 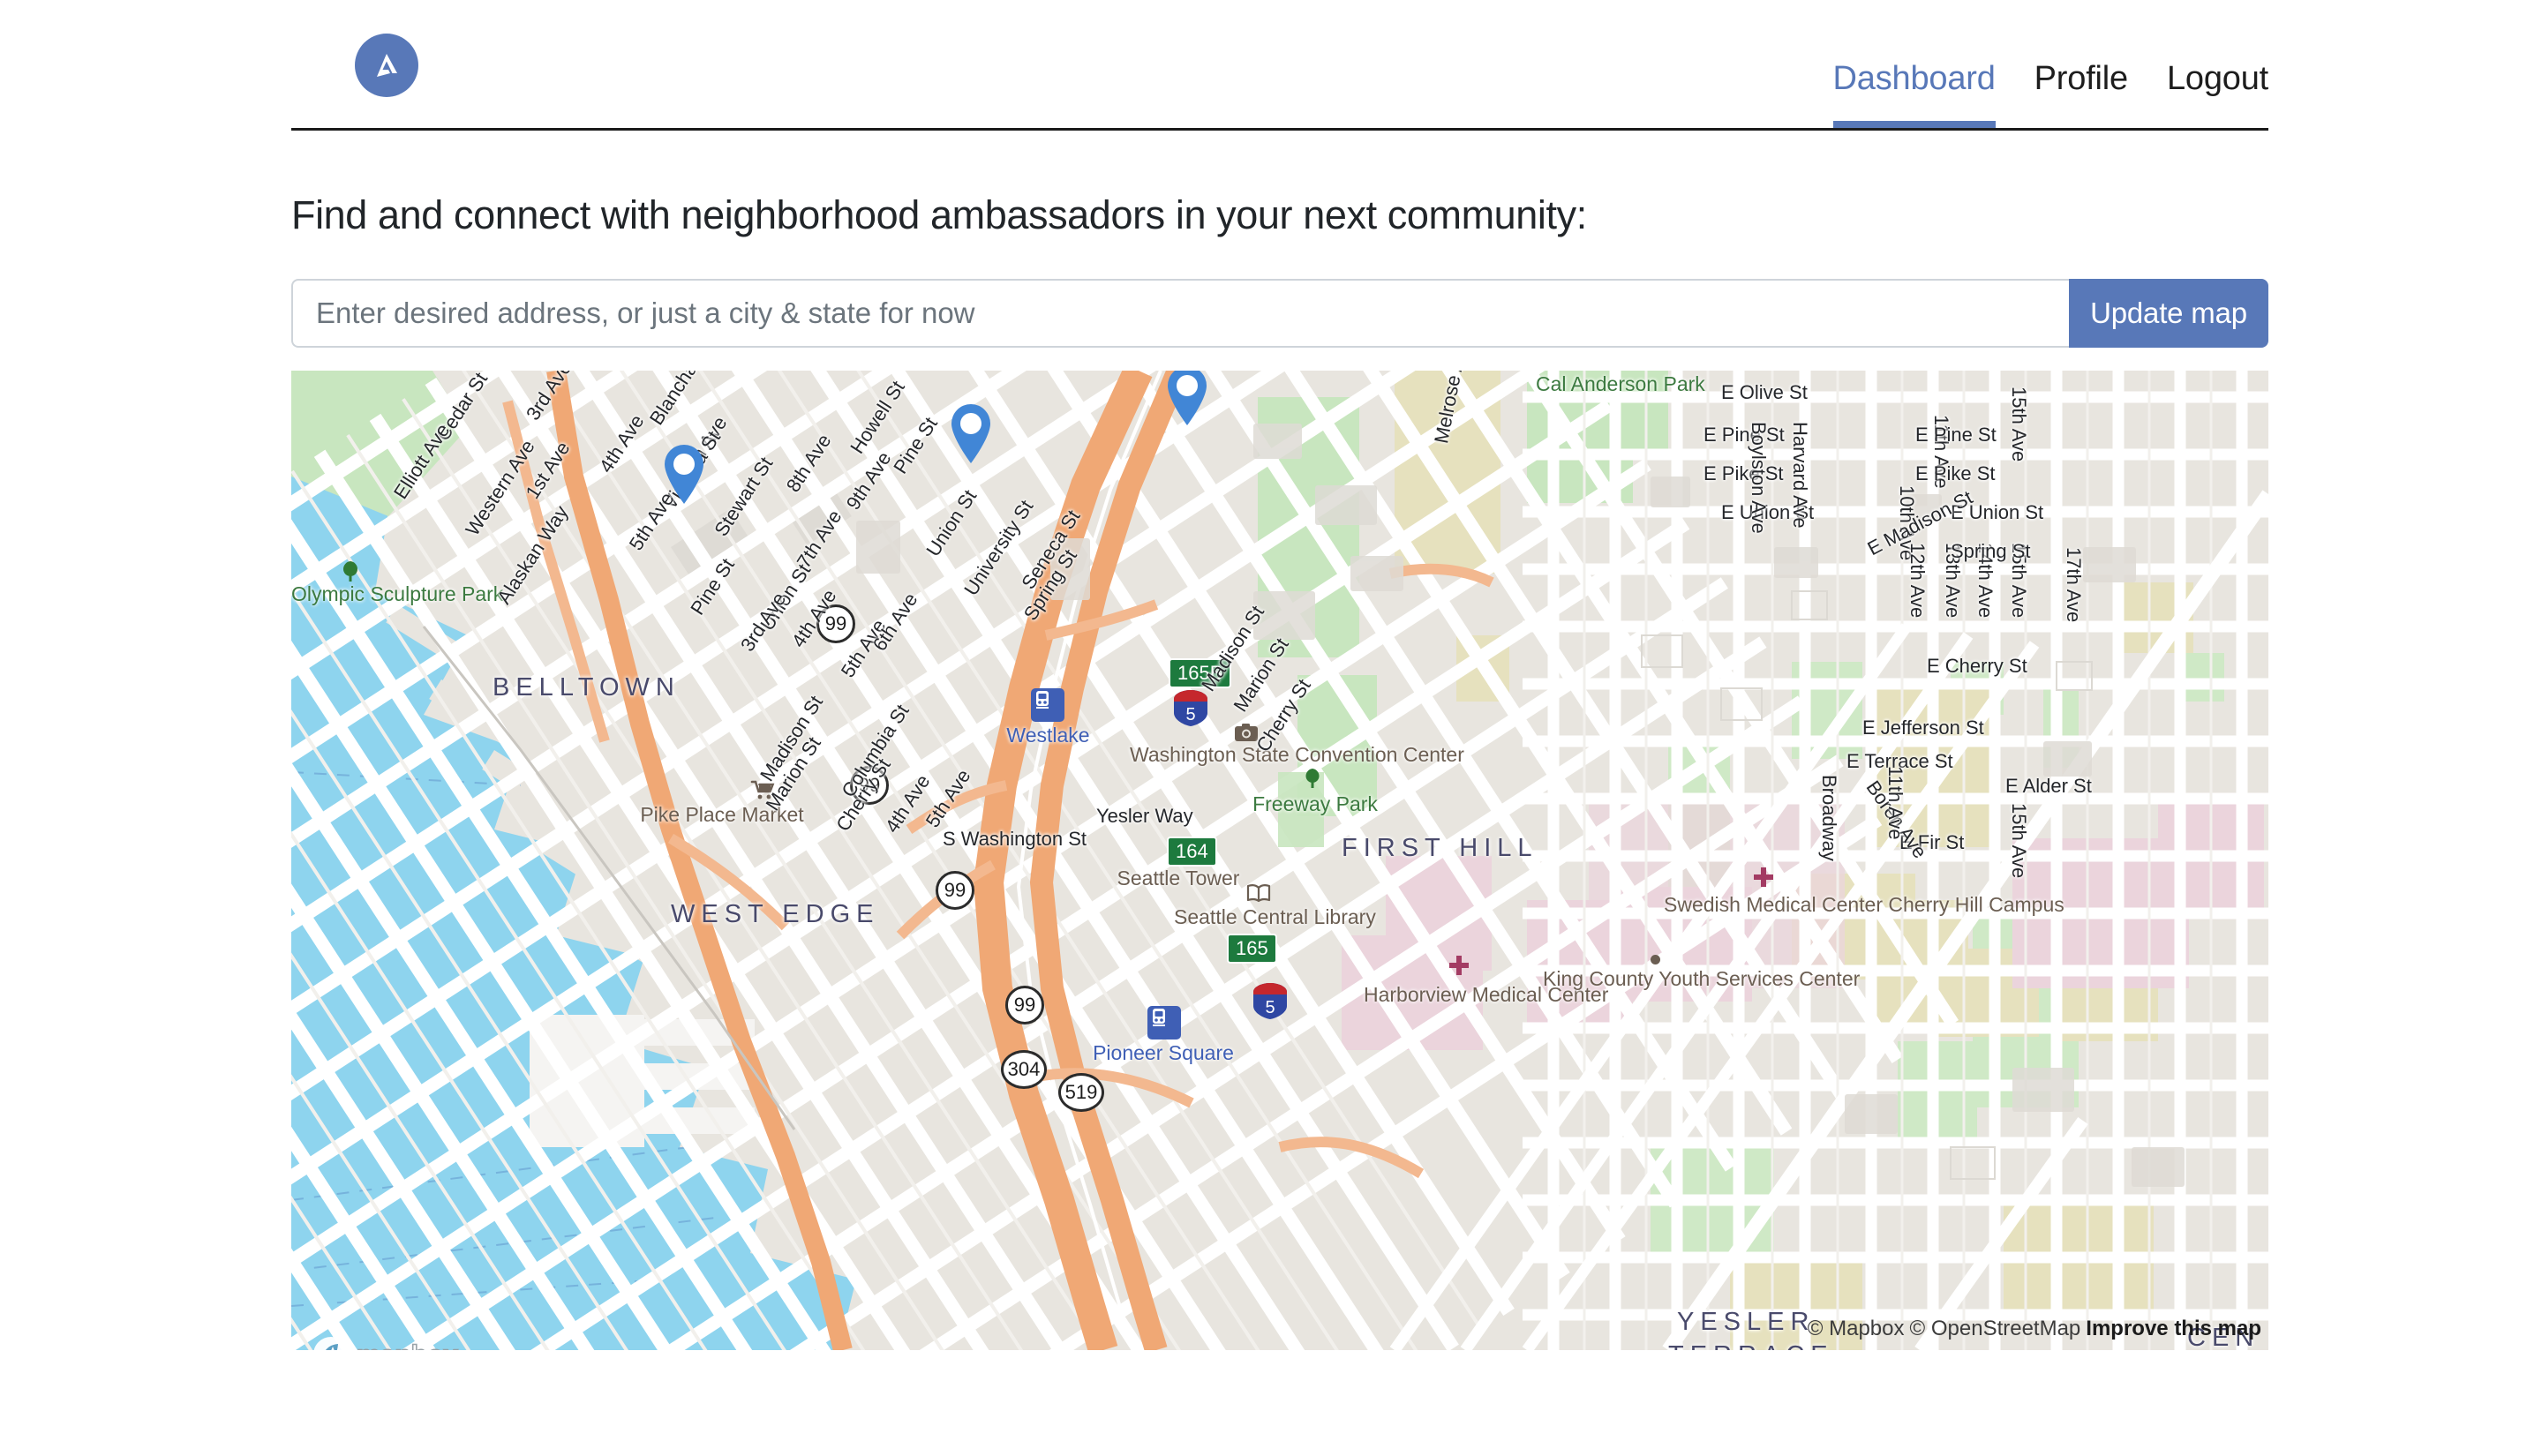 I want to click on hospital-icon-swedish, so click(x=1764, y=877).